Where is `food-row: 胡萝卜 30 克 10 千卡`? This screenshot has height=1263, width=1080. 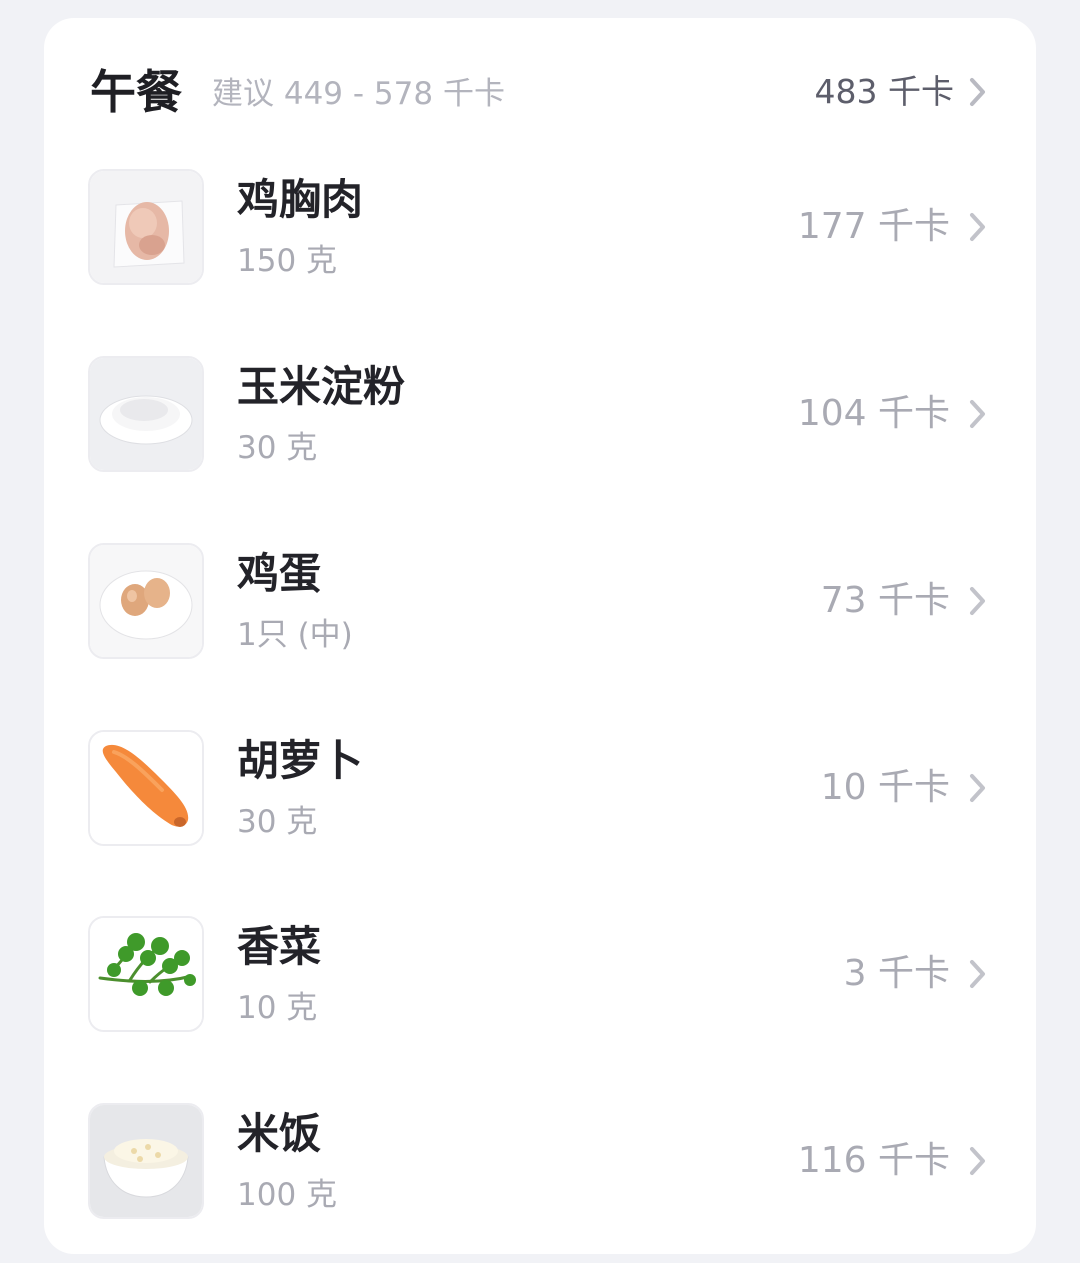 food-row: 胡萝卜 30 克 10 千卡 is located at coordinates (540, 810).